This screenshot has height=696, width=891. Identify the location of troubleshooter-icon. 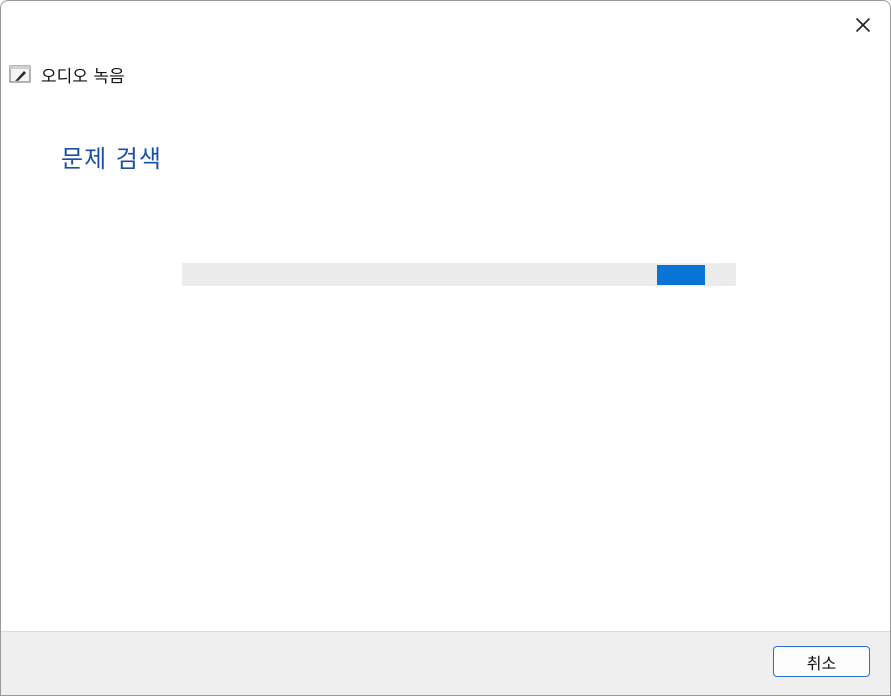
(20, 74).